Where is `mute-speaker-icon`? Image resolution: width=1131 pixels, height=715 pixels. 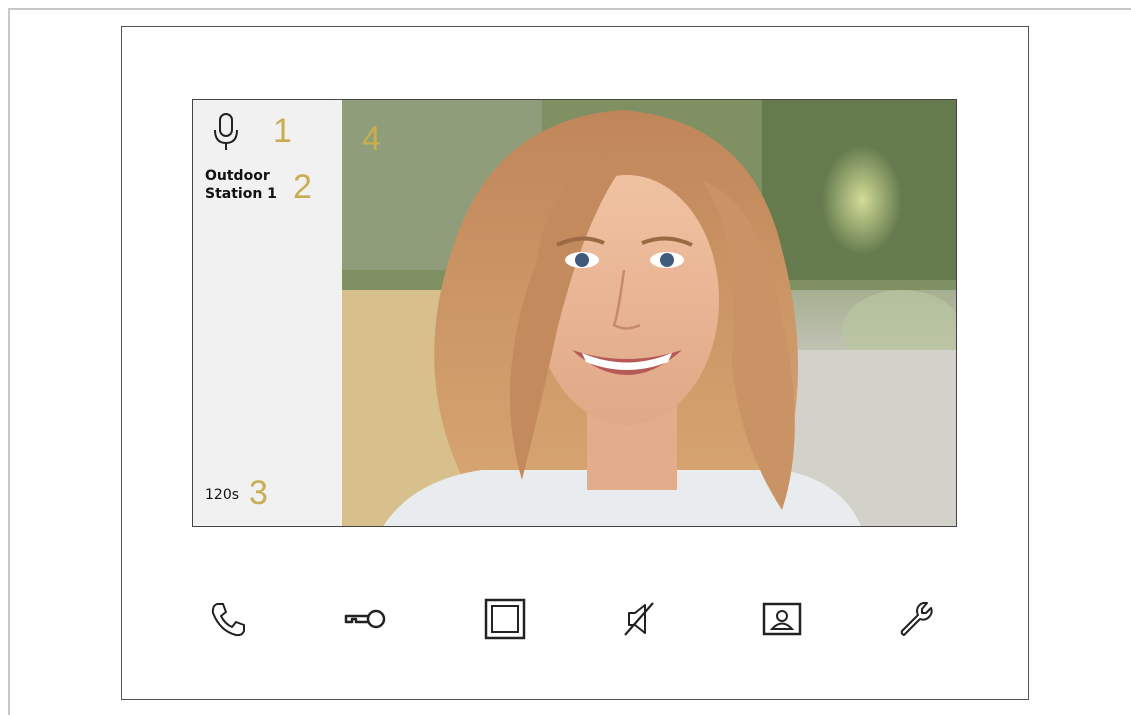
mute-speaker-icon is located at coordinates (639, 619).